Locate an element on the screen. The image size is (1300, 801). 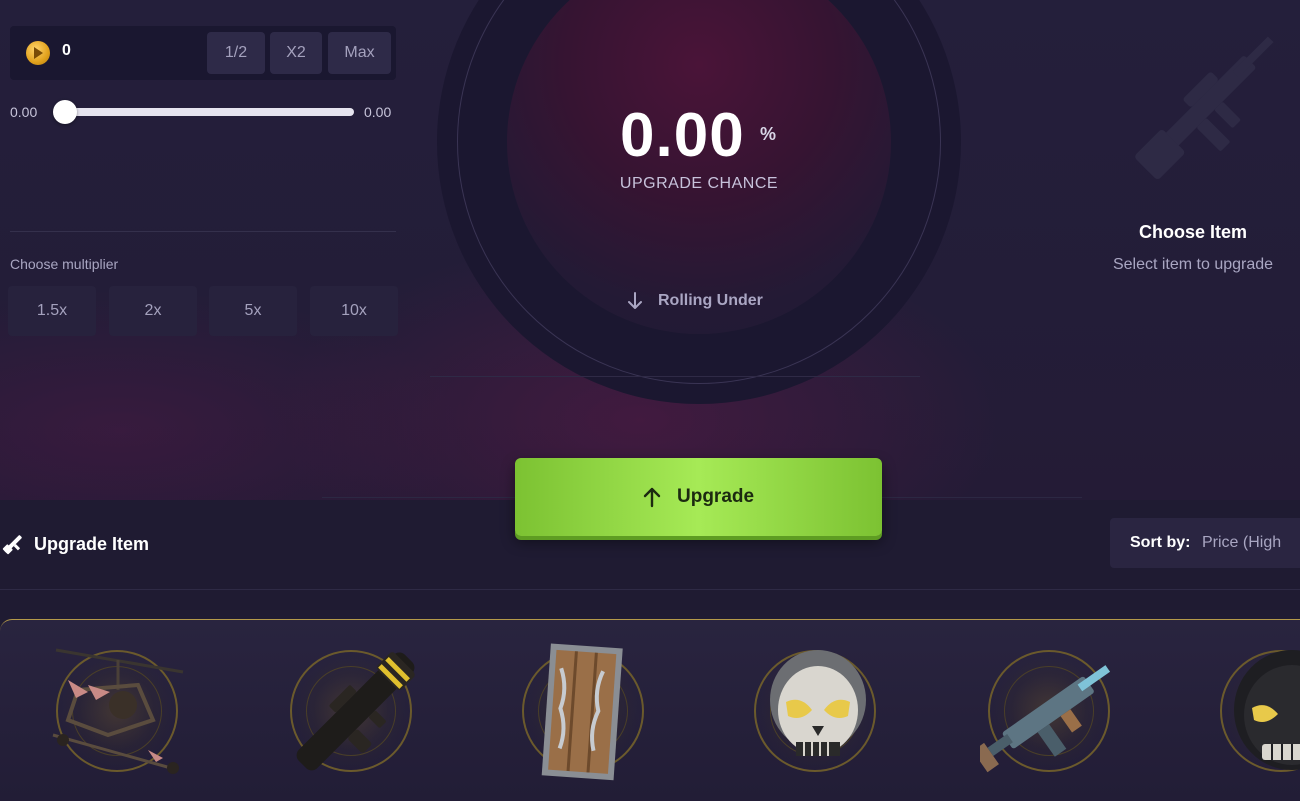
multiplier-10x-button: 10x is located at coordinates (354, 311).